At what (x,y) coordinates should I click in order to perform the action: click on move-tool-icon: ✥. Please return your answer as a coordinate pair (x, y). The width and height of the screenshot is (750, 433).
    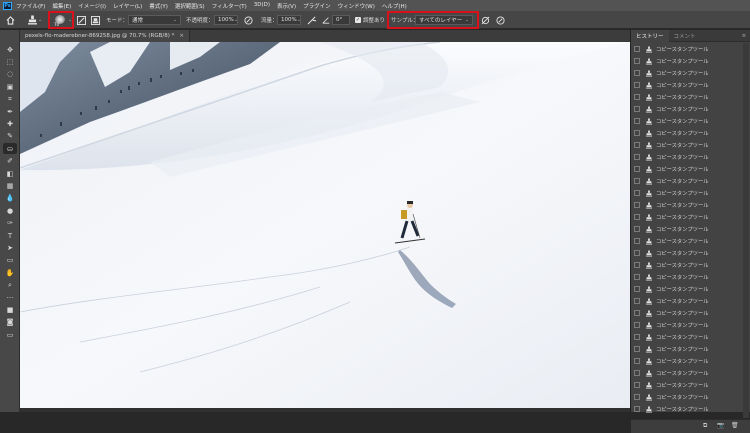
    Looking at the image, I should click on (10, 49).